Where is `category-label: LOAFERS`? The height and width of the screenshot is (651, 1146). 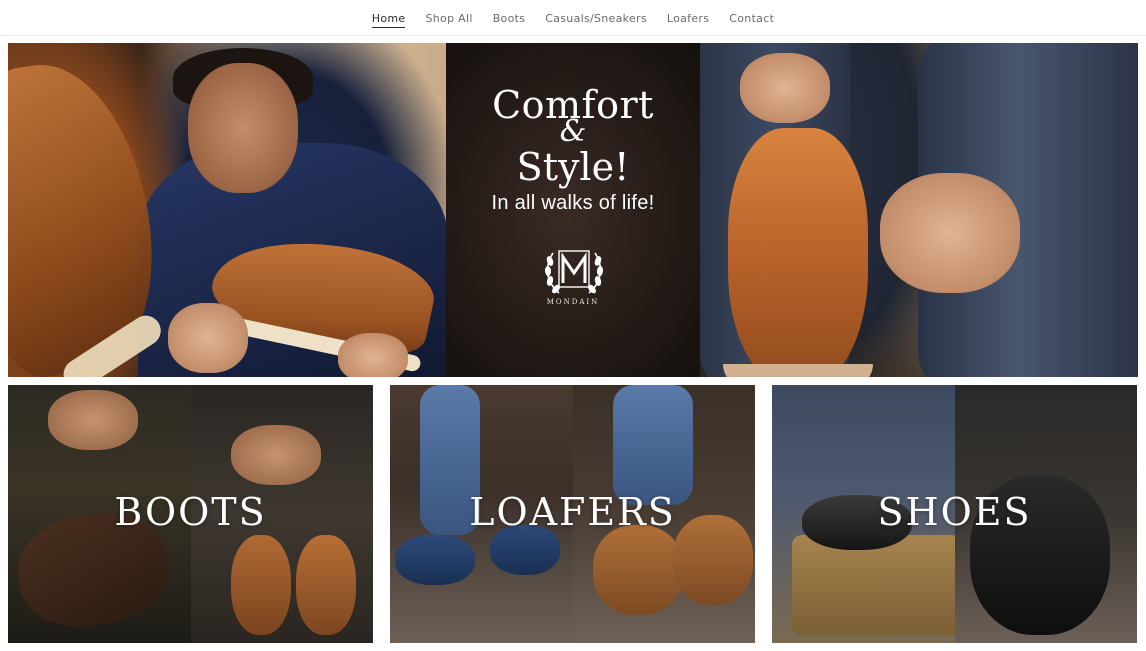
category-label: LOAFERS is located at coordinates (572, 512).